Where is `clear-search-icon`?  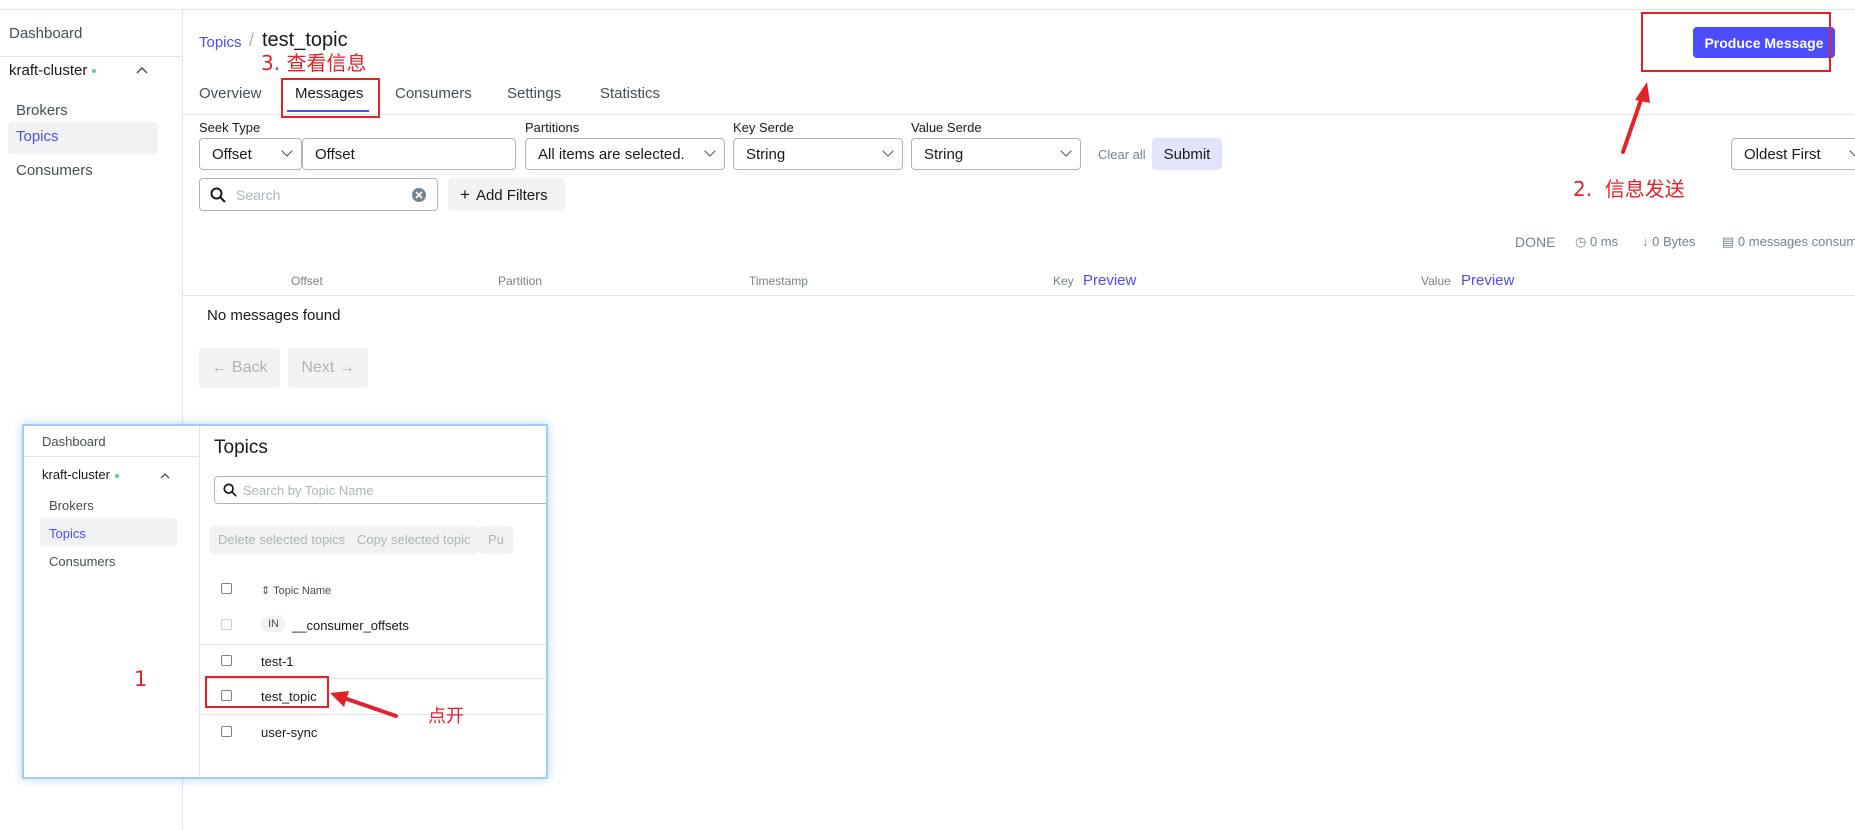
clear-search-icon is located at coordinates (419, 195).